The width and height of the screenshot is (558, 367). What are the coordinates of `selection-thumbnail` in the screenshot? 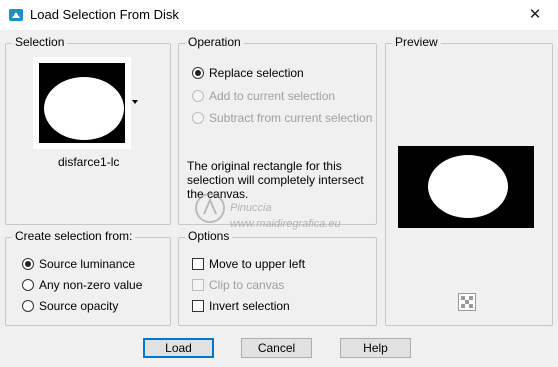 It's located at (82, 103).